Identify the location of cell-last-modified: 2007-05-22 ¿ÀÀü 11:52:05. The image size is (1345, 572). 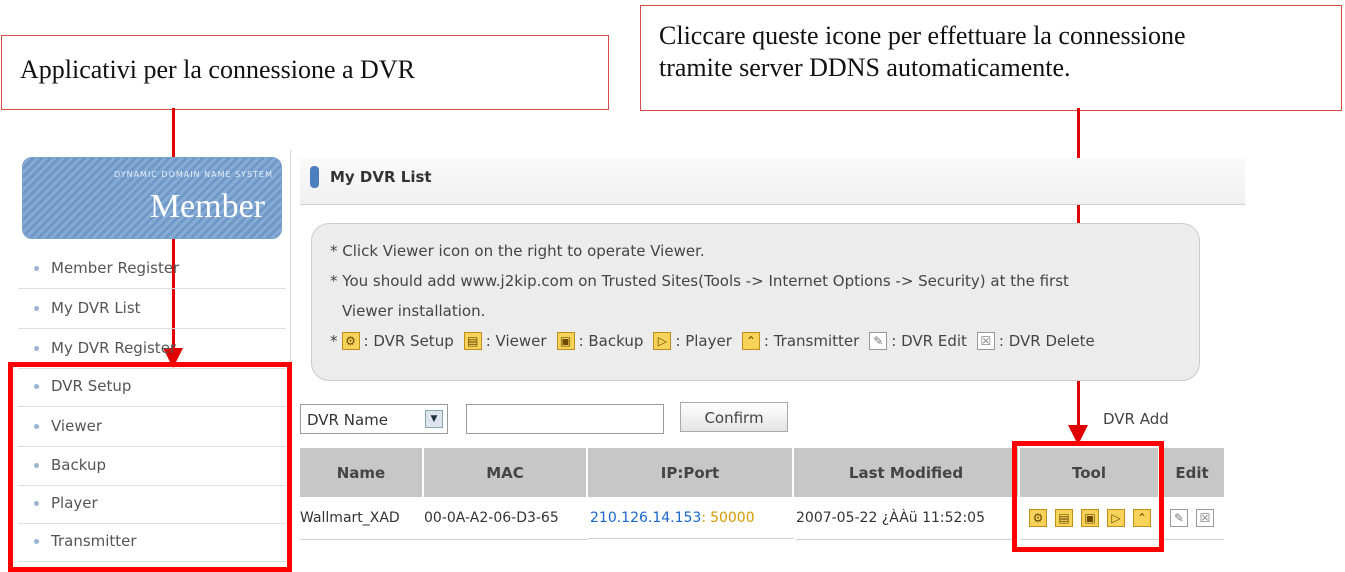
(906, 518).